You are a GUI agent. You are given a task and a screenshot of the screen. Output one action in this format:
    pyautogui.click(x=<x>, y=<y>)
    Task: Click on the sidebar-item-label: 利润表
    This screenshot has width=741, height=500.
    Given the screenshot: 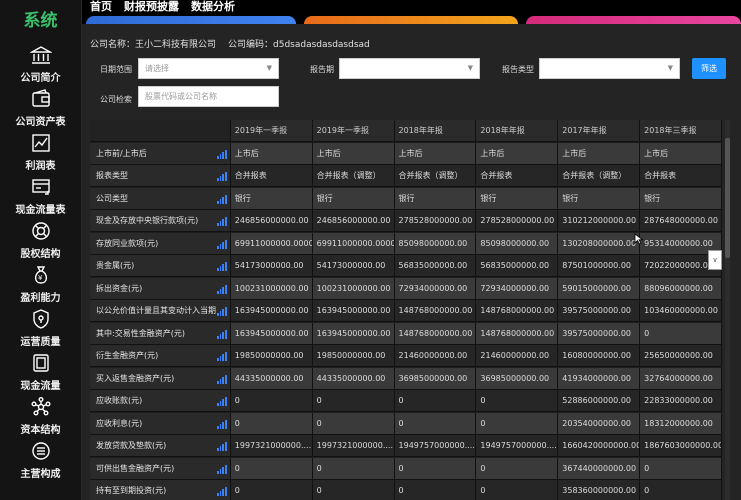 What is the action you would take?
    pyautogui.click(x=40, y=166)
    